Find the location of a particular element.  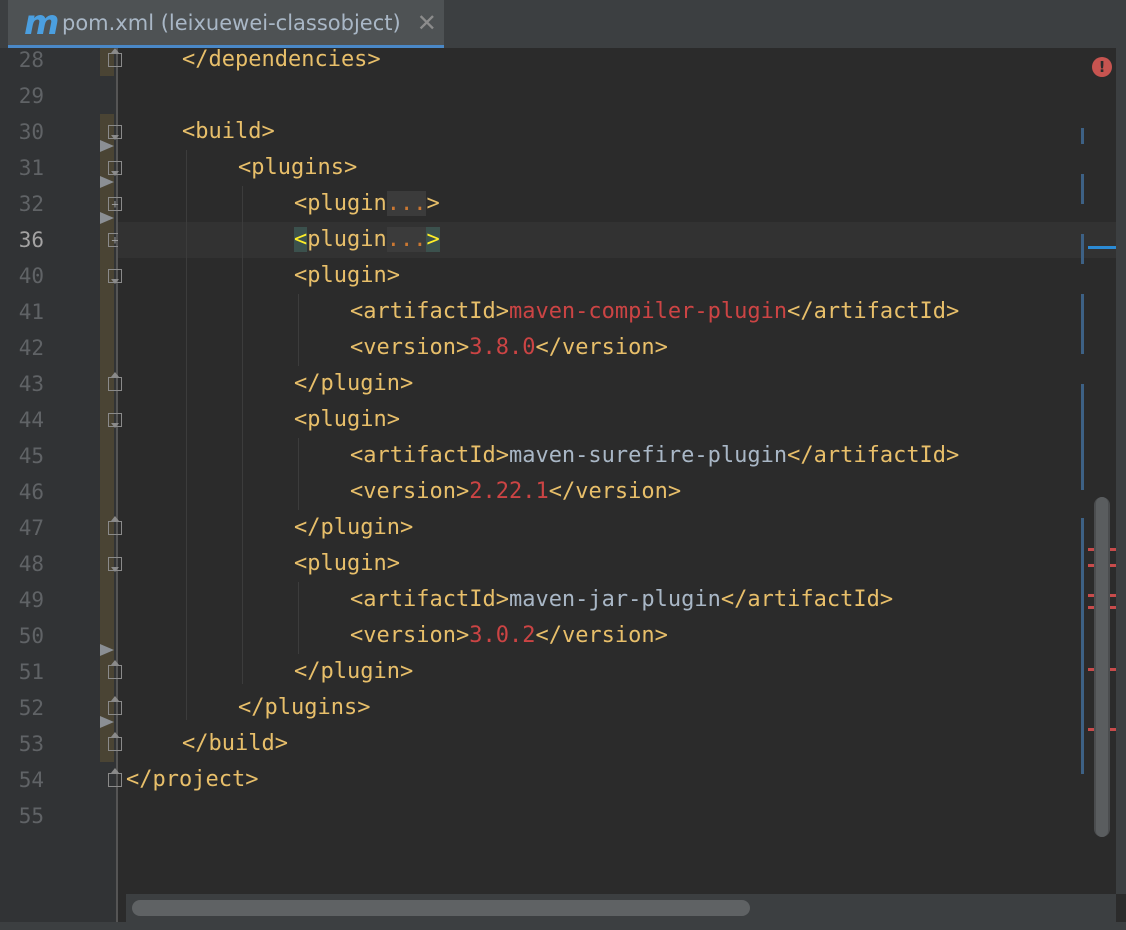

code-line-31: <plugins> is located at coordinates (298, 167).